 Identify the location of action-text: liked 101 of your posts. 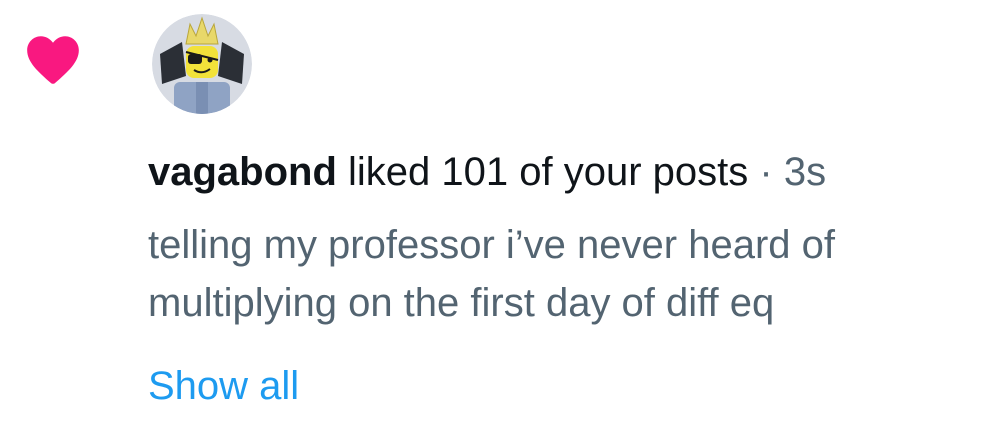
(548, 172).